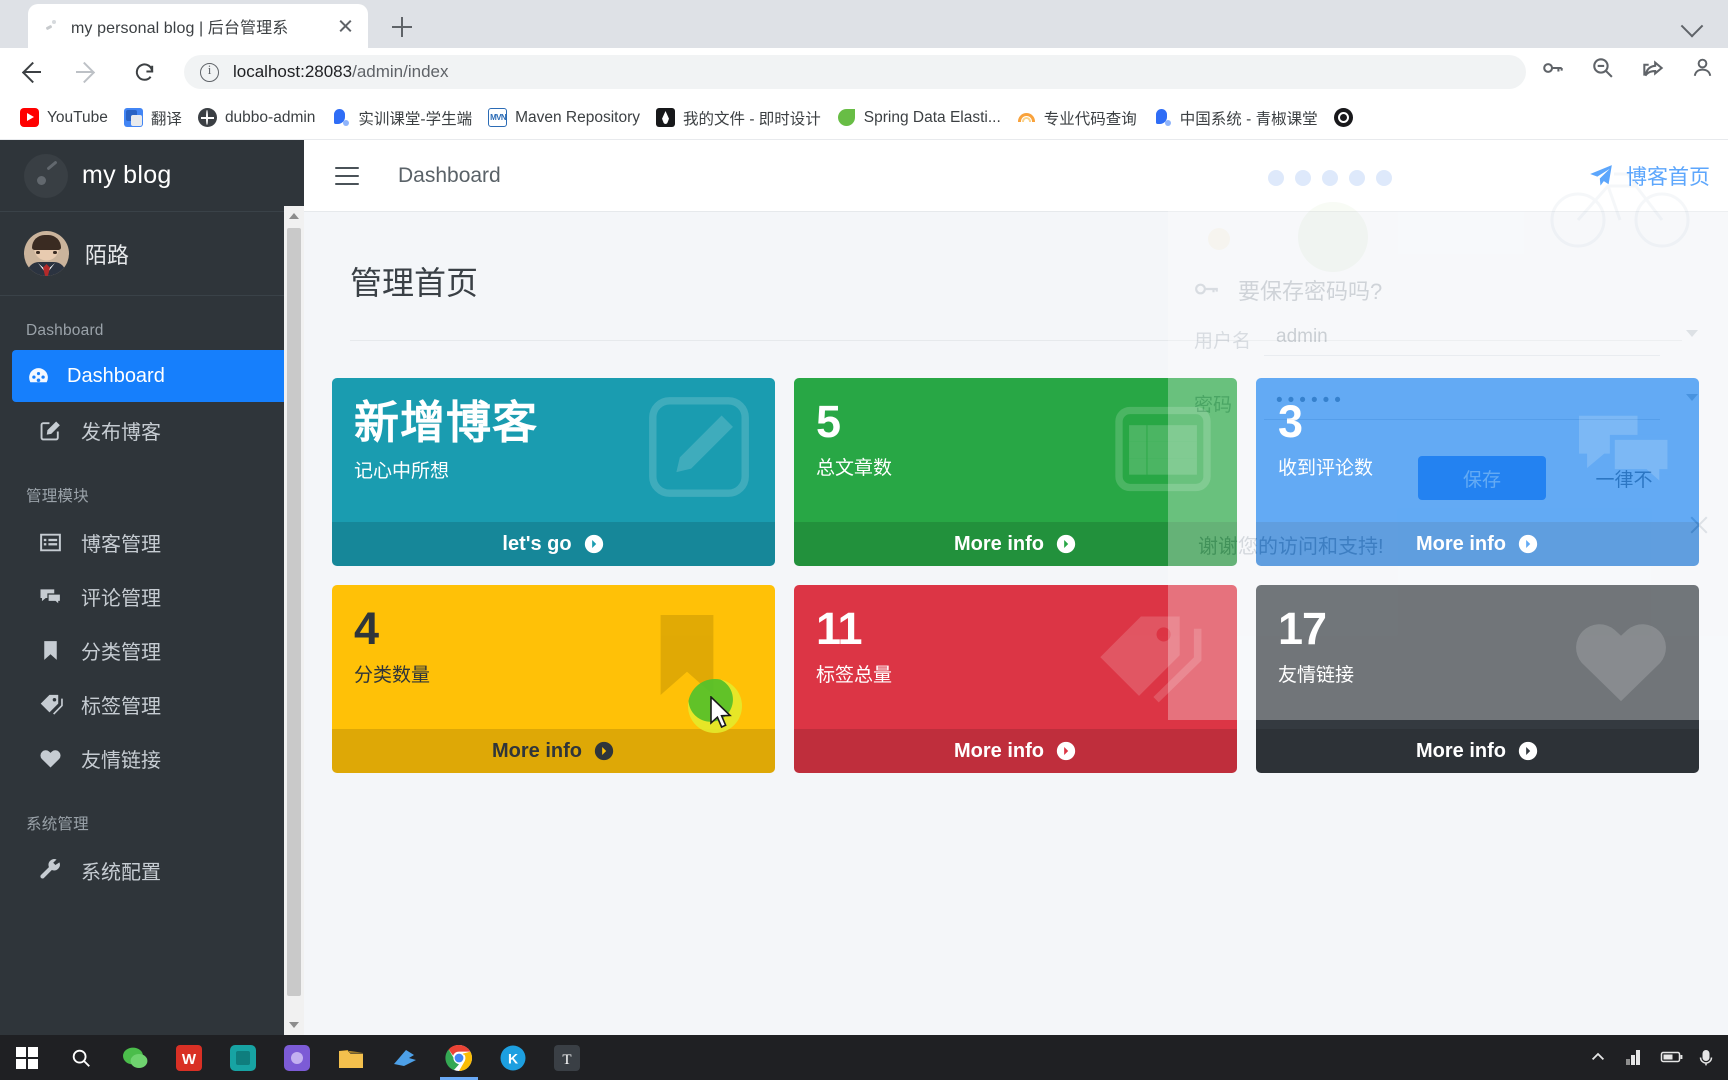 This screenshot has height=1080, width=1728. What do you see at coordinates (294, 612) in the screenshot?
I see `scrollbar-thumb` at bounding box center [294, 612].